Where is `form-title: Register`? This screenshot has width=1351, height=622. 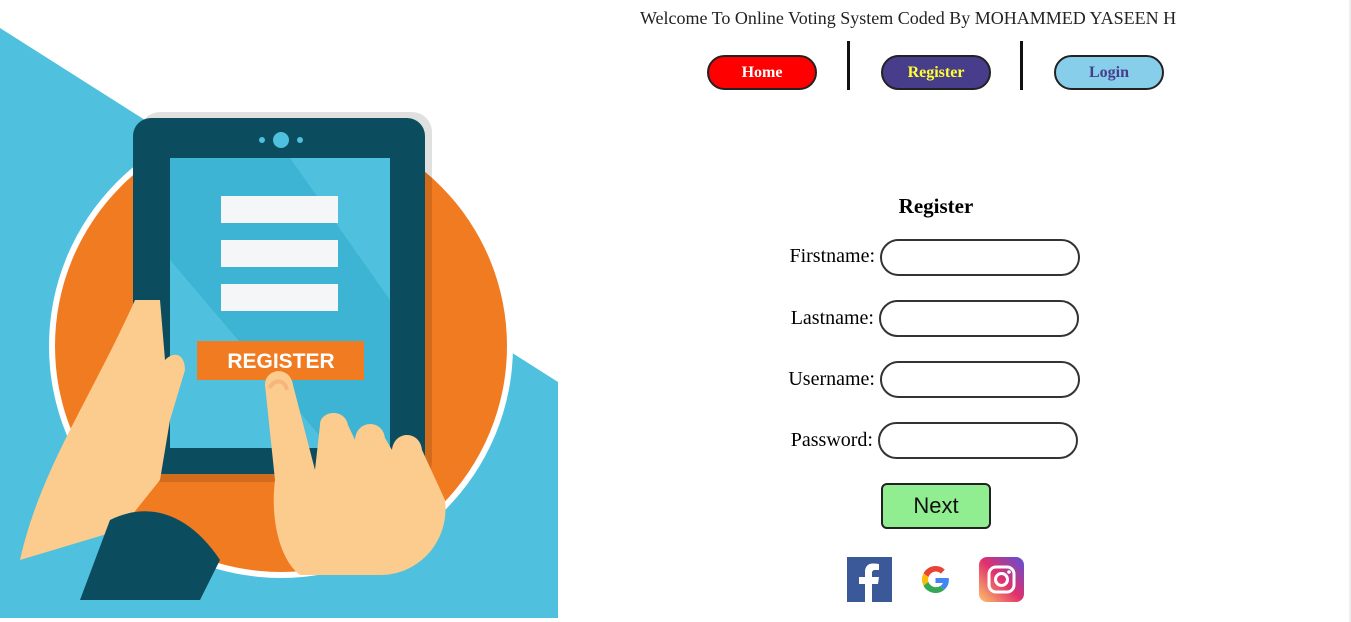 form-title: Register is located at coordinates (936, 206).